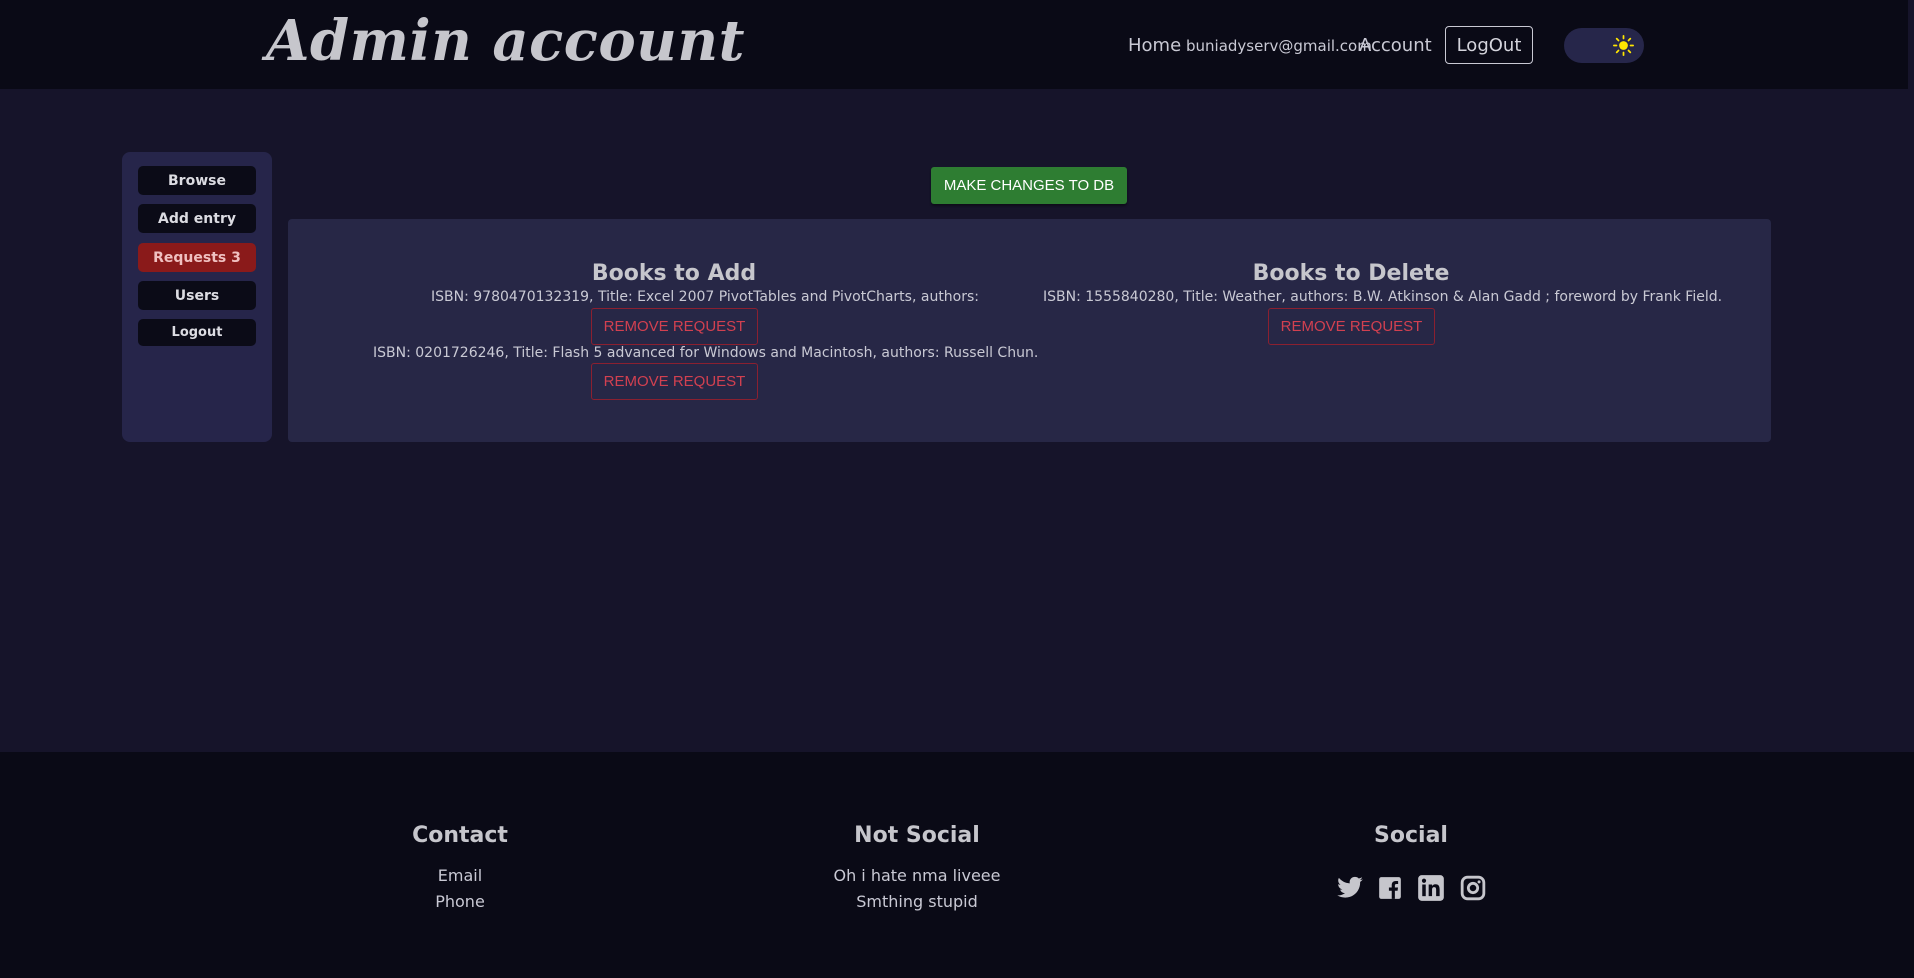 The image size is (1914, 978). Describe the element at coordinates (197, 257) in the screenshot. I see `sidebar-item-requests: Requests 3` at that location.